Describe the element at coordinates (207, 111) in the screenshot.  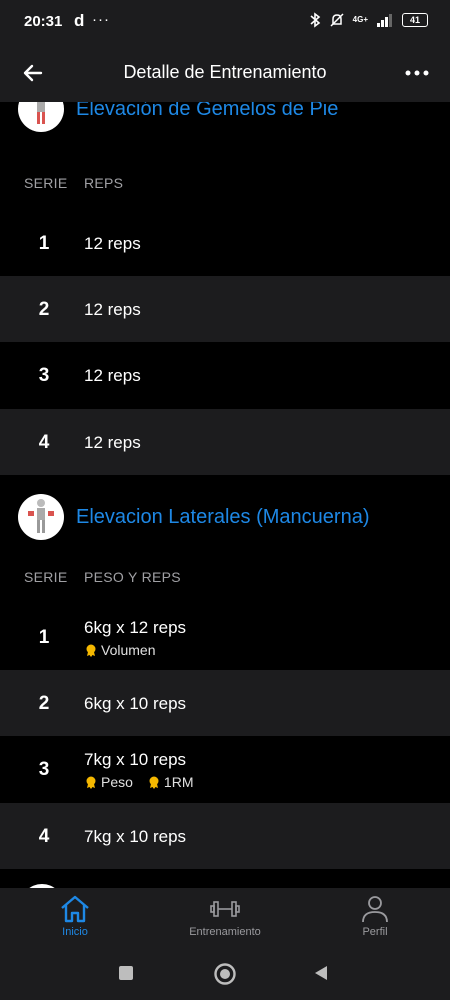
I see `exercise-name: Elevación de Gemelos de Pie` at that location.